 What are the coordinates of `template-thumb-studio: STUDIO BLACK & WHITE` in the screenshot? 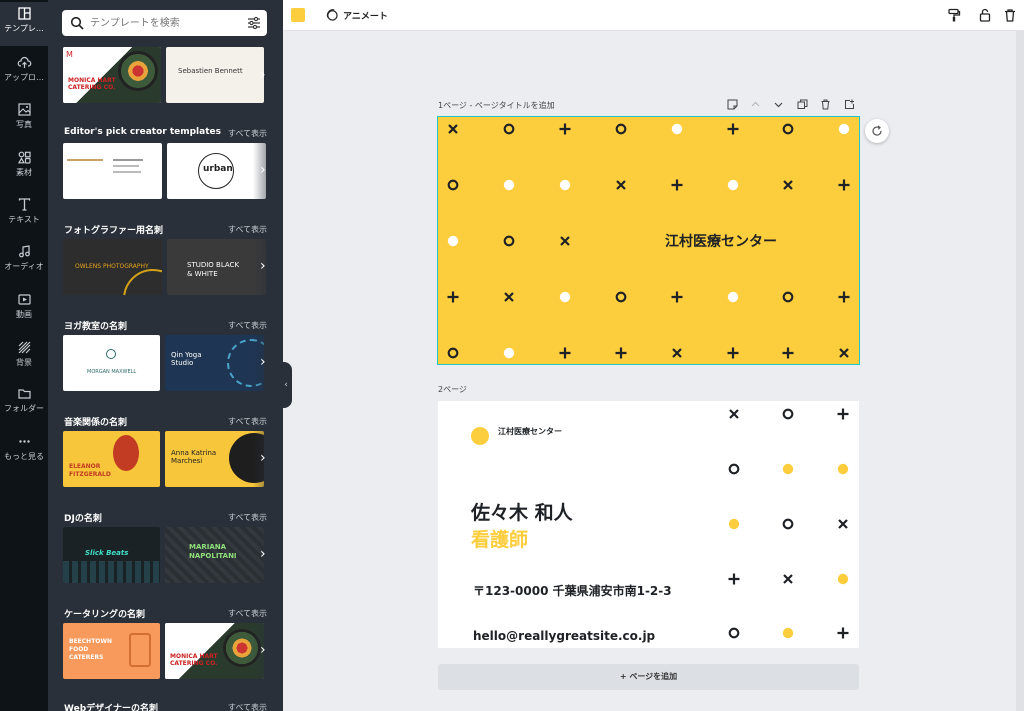 It's located at (216, 267).